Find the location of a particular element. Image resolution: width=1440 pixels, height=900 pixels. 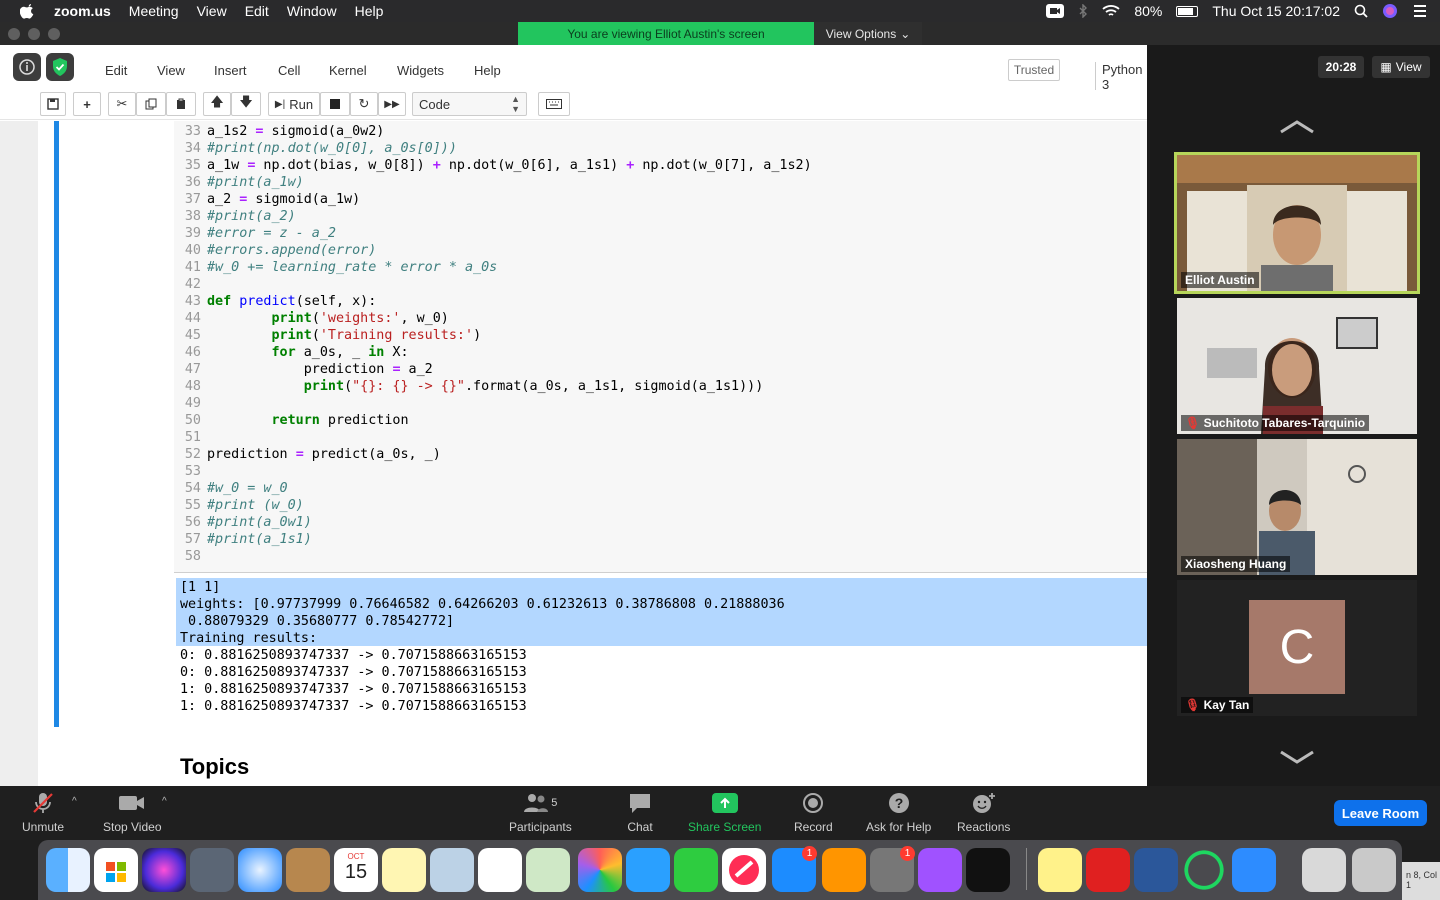

photos-icon is located at coordinates (600, 870).